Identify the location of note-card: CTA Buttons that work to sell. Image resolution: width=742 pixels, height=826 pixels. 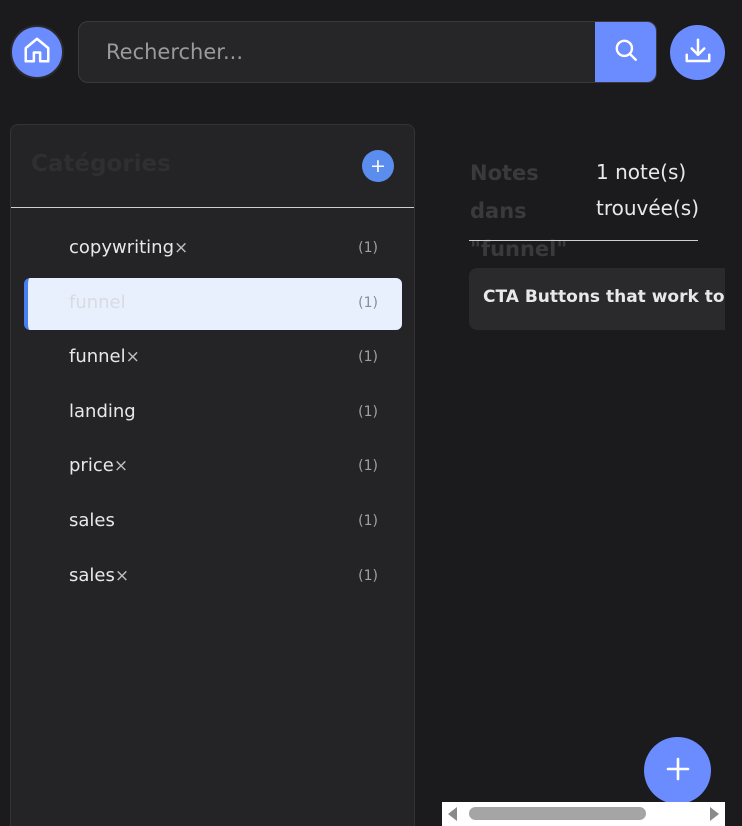
(597, 299).